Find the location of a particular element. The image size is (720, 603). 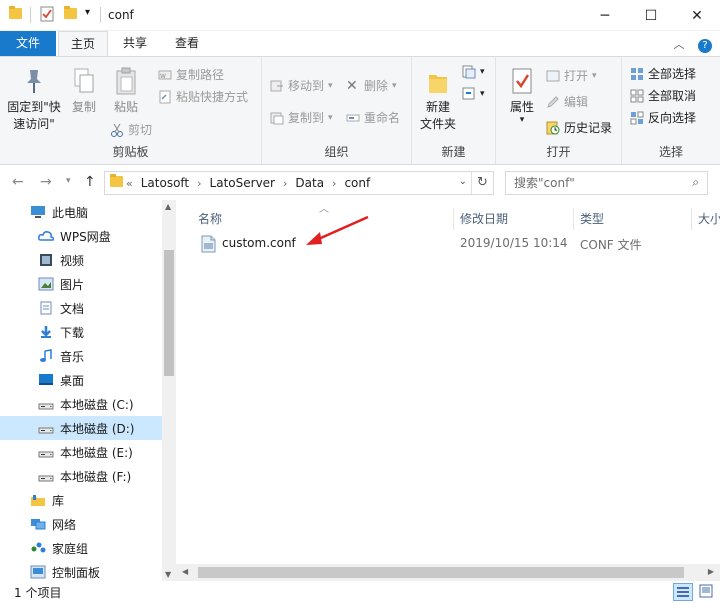

copy-path-button: W 复制路径 is located at coordinates (191, 74).